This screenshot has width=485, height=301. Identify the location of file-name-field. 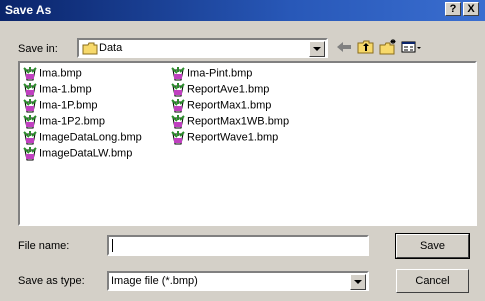
(238, 245).